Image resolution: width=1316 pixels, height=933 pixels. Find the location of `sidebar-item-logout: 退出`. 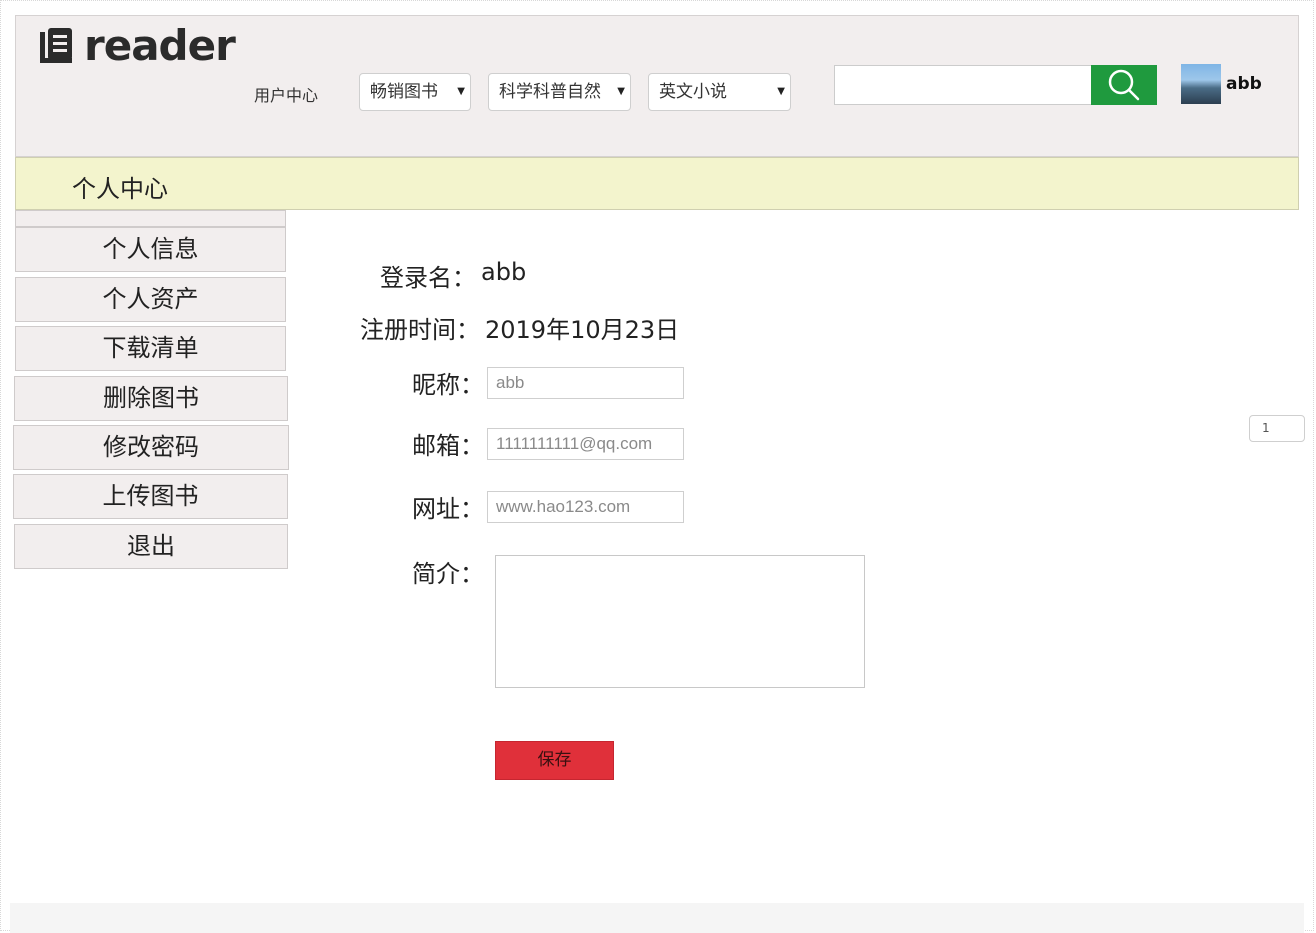

sidebar-item-logout: 退出 is located at coordinates (151, 546).